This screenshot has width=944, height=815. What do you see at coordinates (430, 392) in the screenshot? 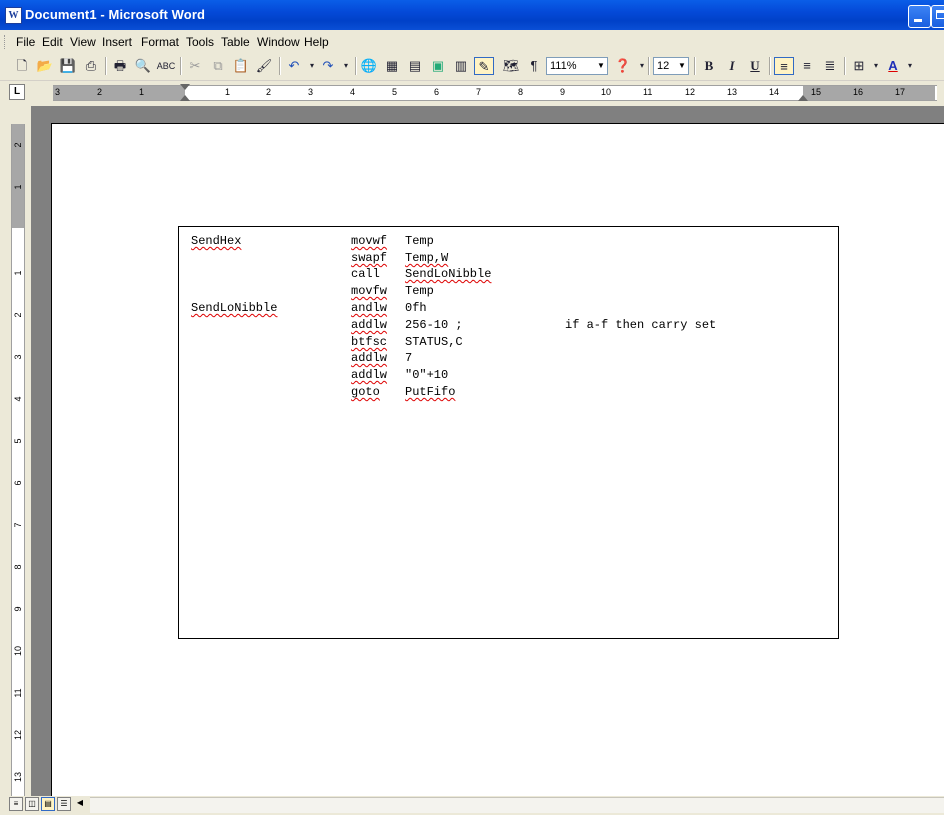
I see `code-arg: PutFifo` at bounding box center [430, 392].